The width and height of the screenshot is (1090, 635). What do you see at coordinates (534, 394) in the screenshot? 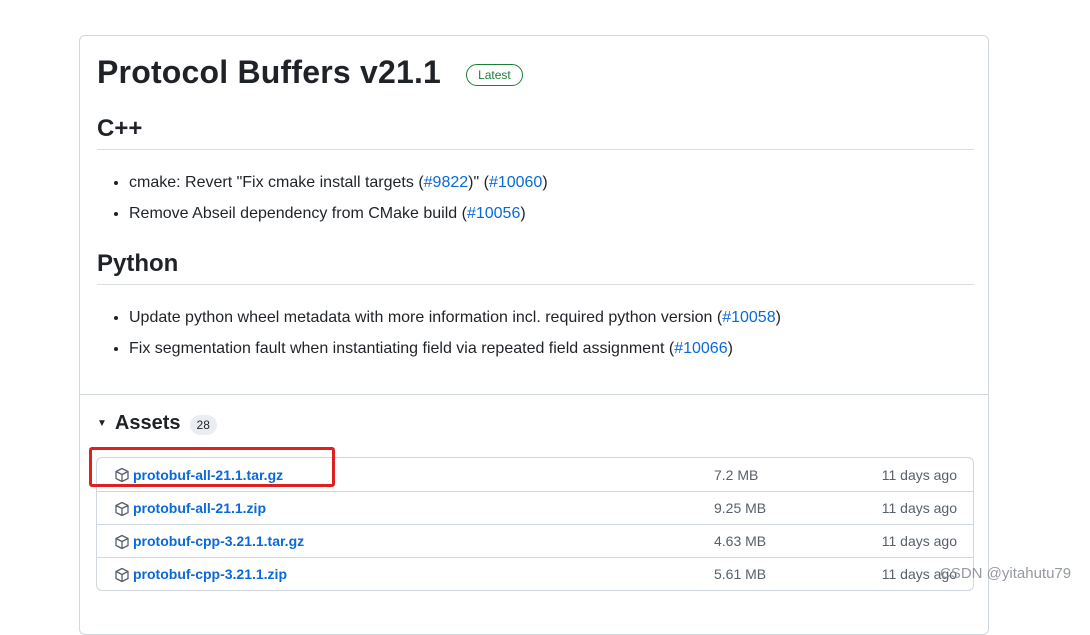
I see `section-divider` at bounding box center [534, 394].